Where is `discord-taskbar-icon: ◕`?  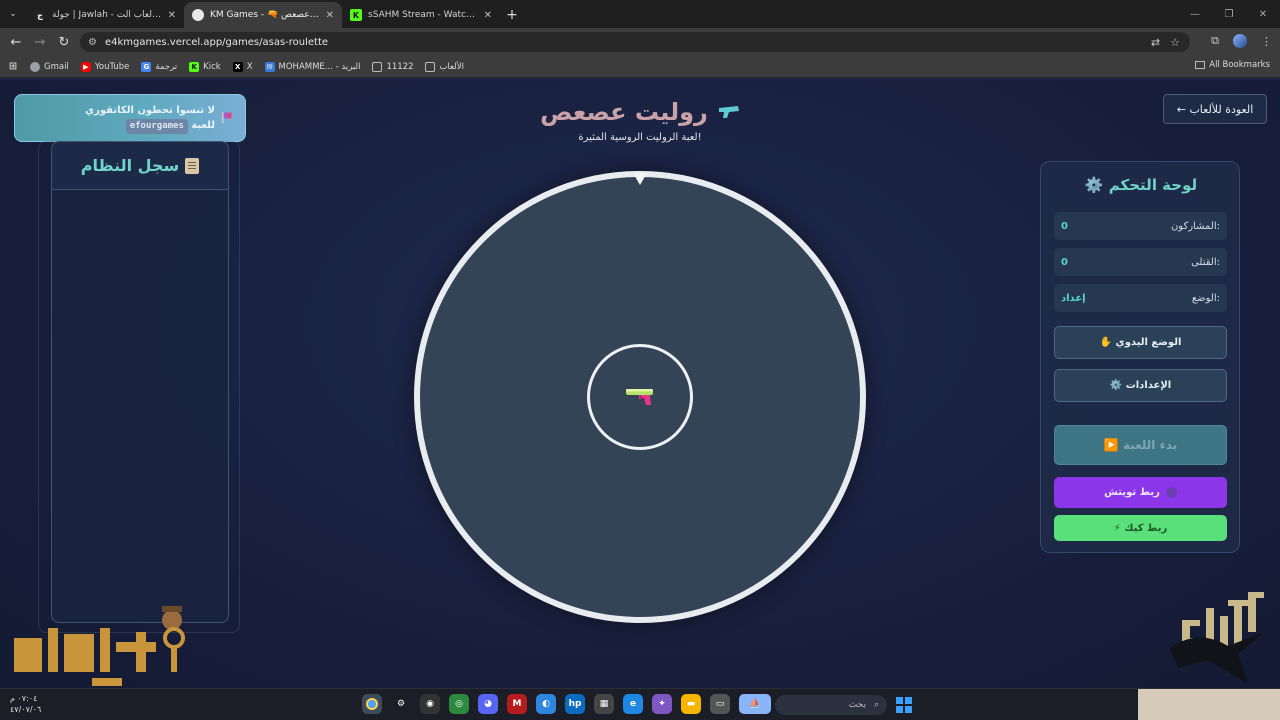 discord-taskbar-icon: ◕ is located at coordinates (488, 704).